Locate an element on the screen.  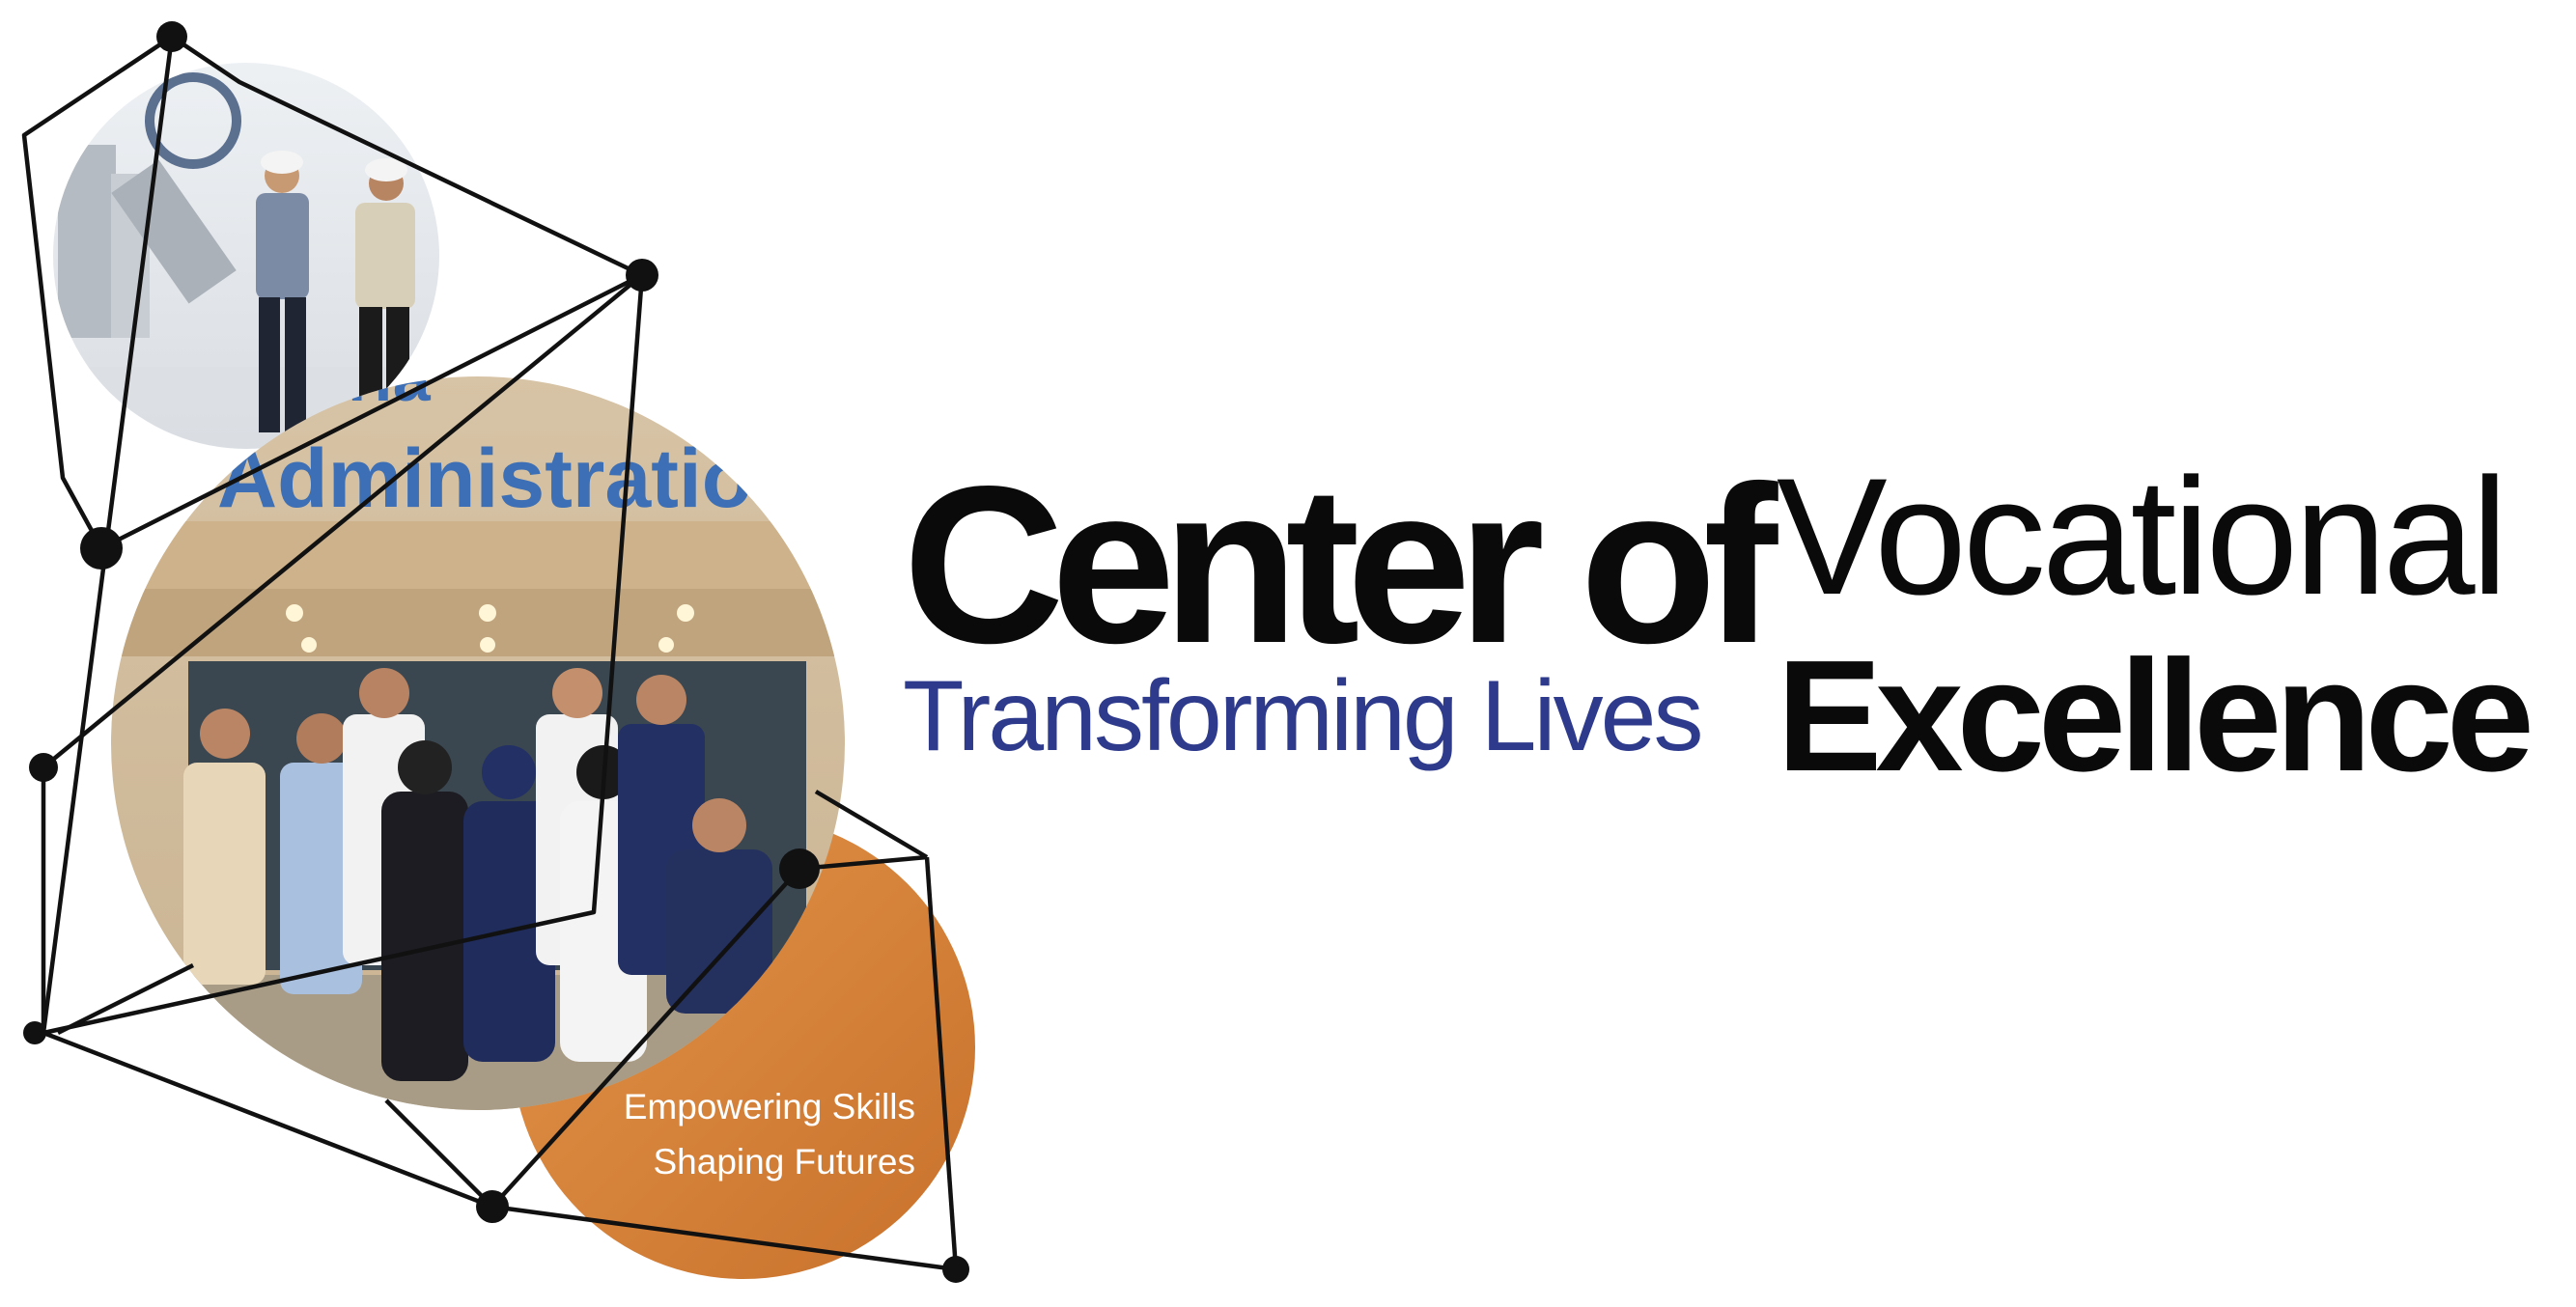
building-sign-text: Administratio is located at coordinates (485, 478).